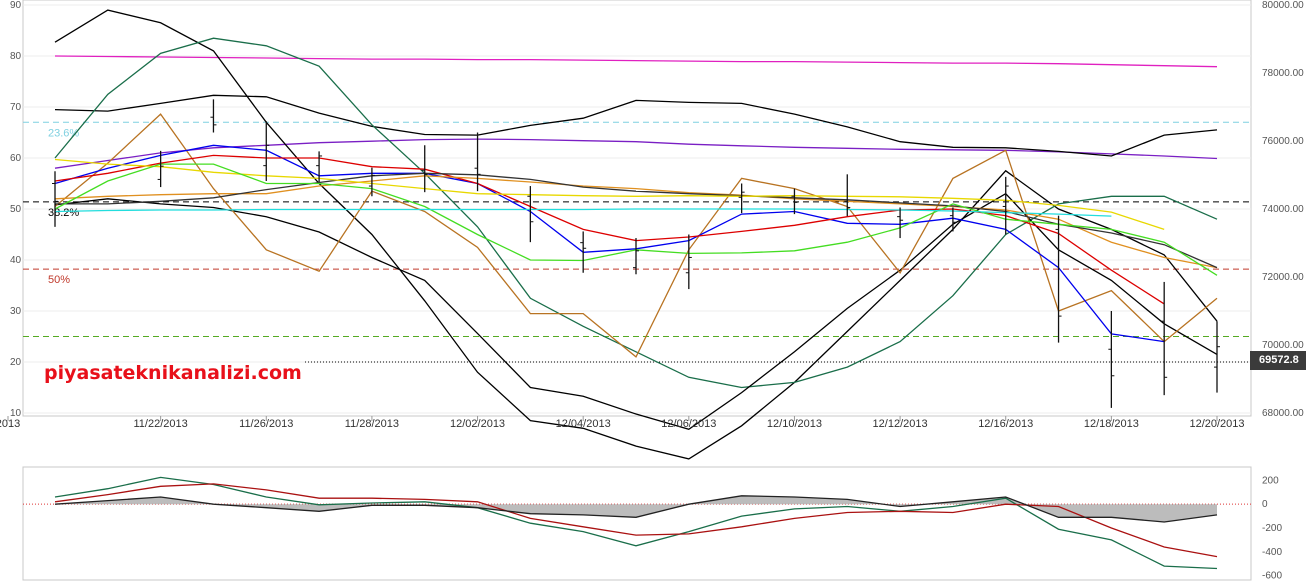  Describe the element at coordinates (1111, 424) in the screenshot. I see `x-tick-label: 12/18/2013` at that location.